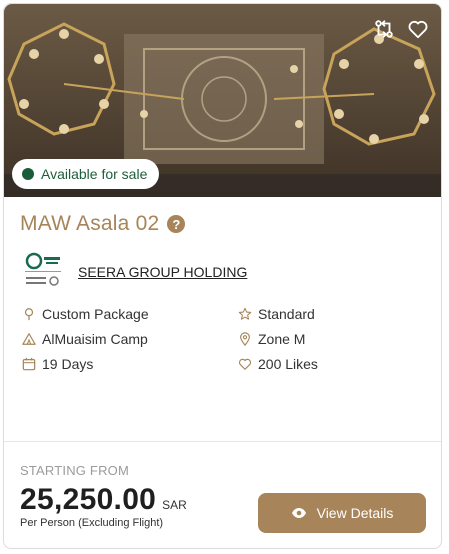 This screenshot has width=449, height=554. Describe the element at coordinates (418, 29) in the screenshot. I see `heart-icon` at that location.